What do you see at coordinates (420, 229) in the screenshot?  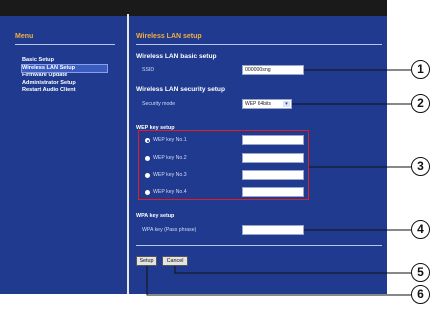 I see `callout-4: 4` at bounding box center [420, 229].